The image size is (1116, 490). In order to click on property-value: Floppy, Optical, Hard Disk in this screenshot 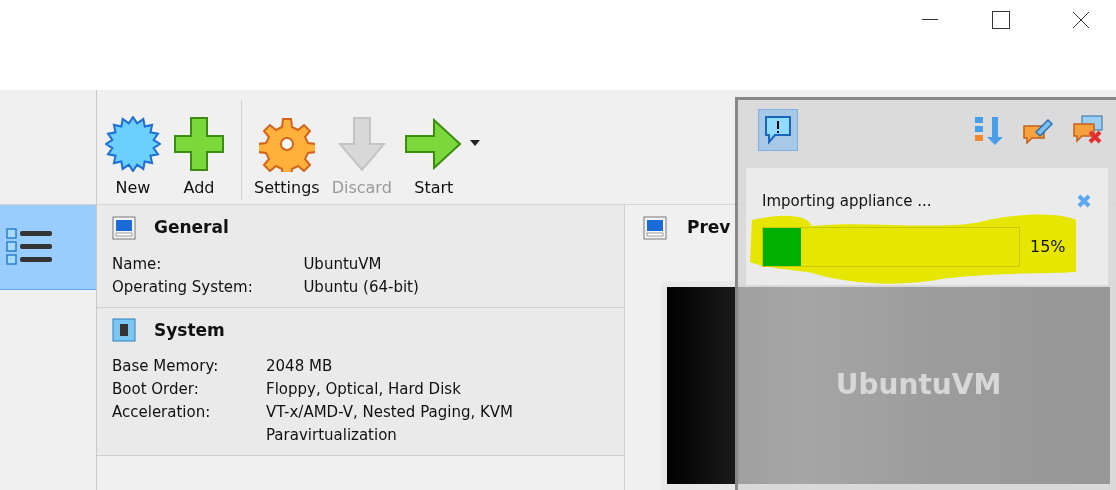, I will do `click(364, 389)`.